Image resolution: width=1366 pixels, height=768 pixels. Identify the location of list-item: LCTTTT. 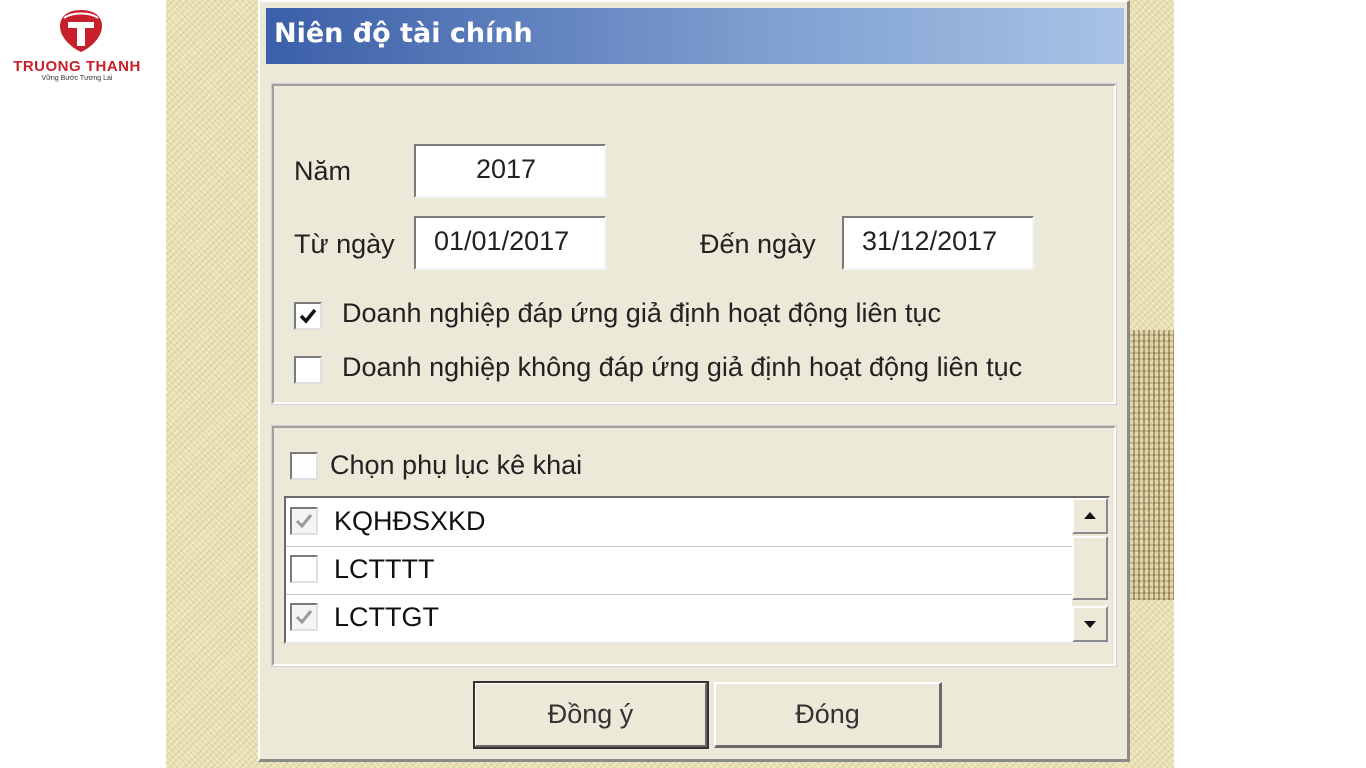
(679, 570).